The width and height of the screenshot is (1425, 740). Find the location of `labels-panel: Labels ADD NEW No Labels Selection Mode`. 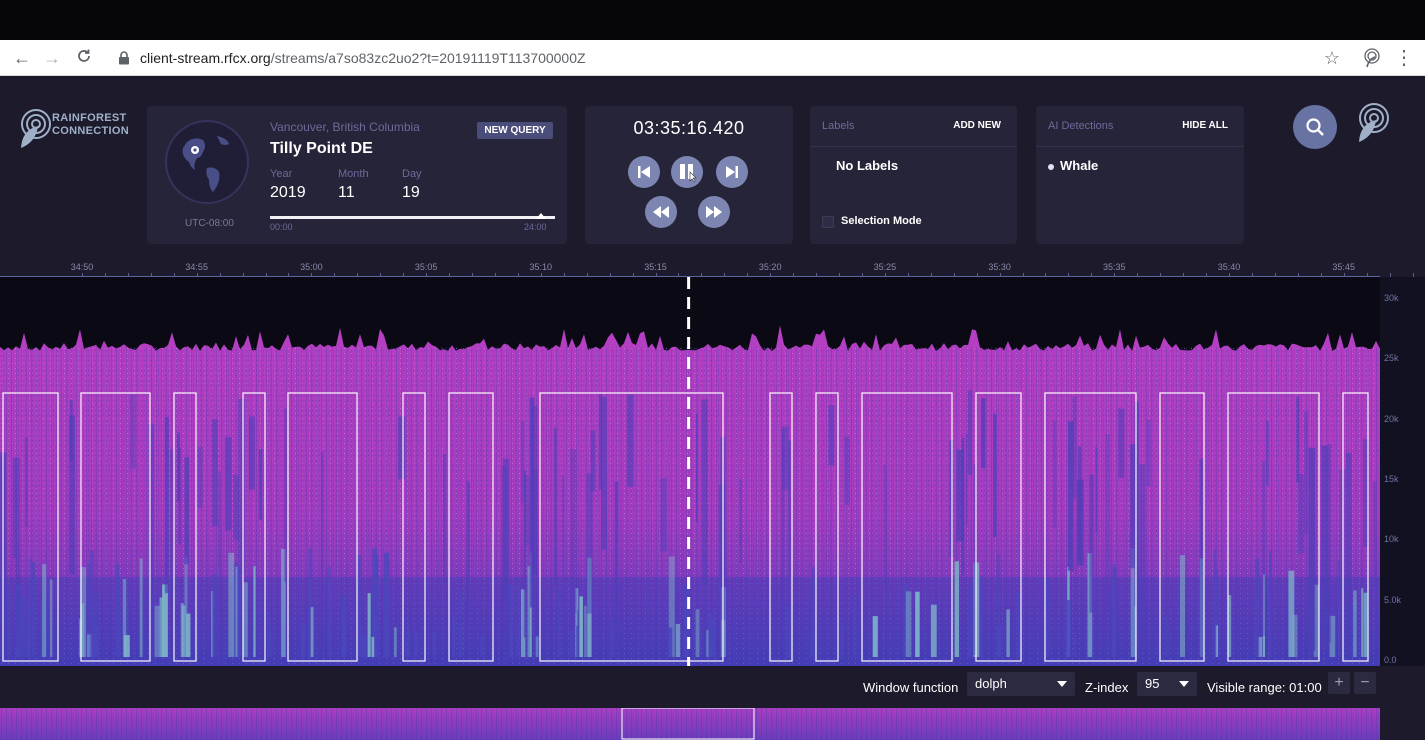

labels-panel: Labels ADD NEW No Labels Selection Mode is located at coordinates (913, 175).